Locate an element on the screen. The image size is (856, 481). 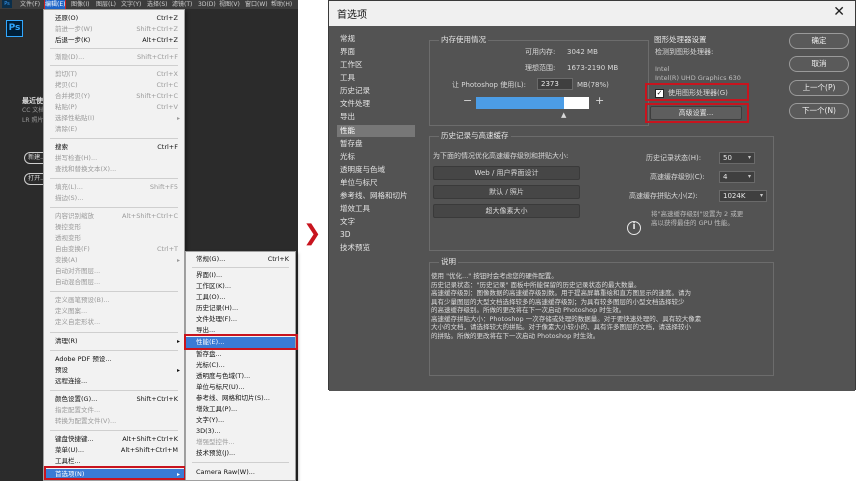
preset-default-photos-button: 默认 / 照片 is located at coordinates (506, 192).